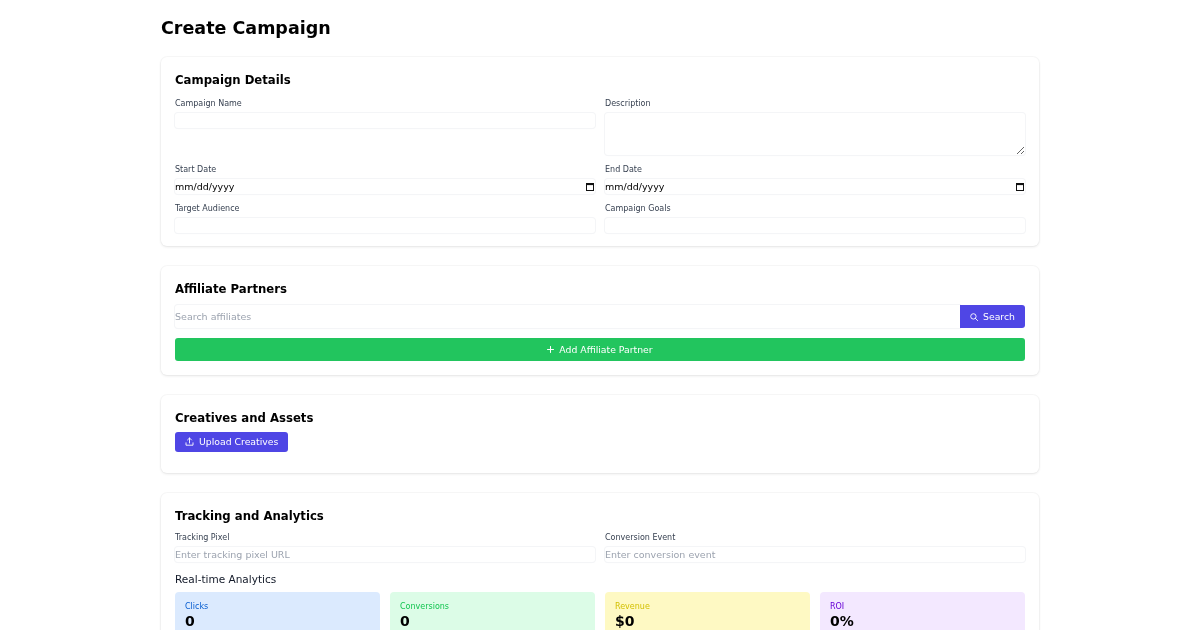 This screenshot has width=1200, height=630. What do you see at coordinates (425, 606) in the screenshot?
I see `stat-label: Conversions` at bounding box center [425, 606].